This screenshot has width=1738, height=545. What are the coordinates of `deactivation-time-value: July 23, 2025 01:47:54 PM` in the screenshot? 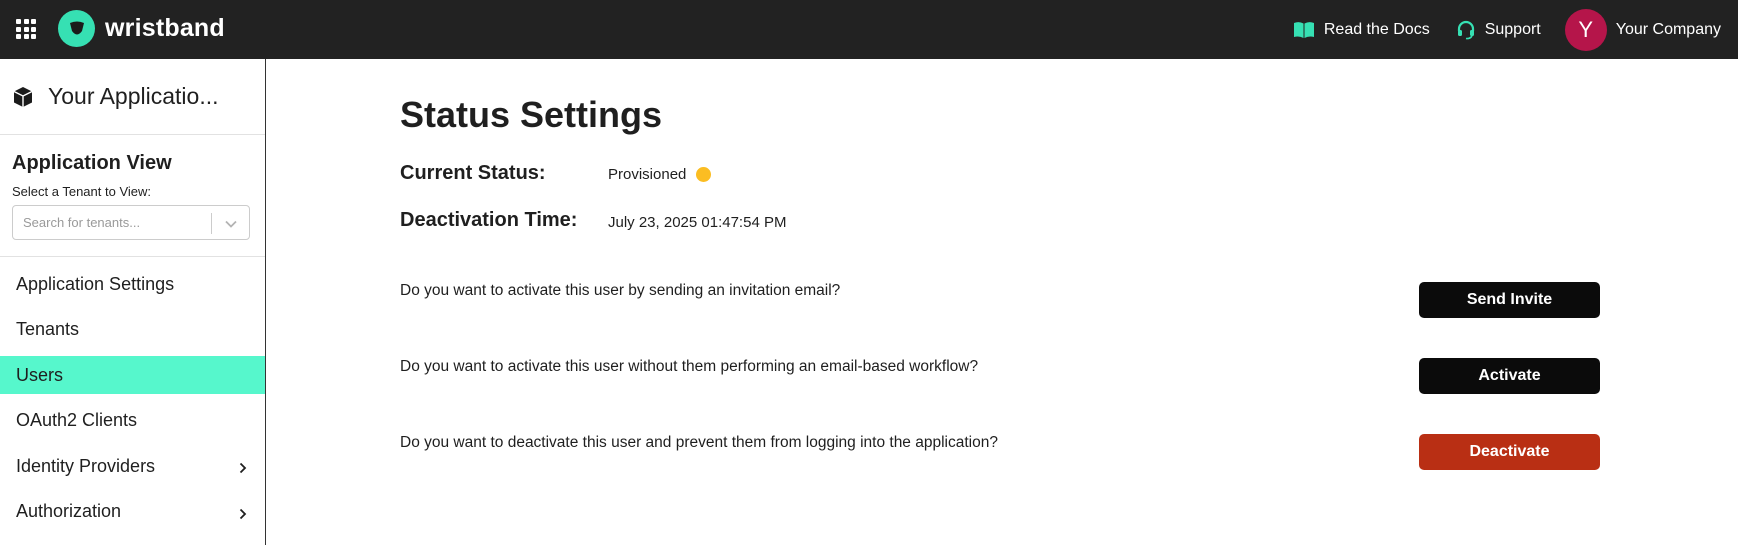 It's located at (697, 222).